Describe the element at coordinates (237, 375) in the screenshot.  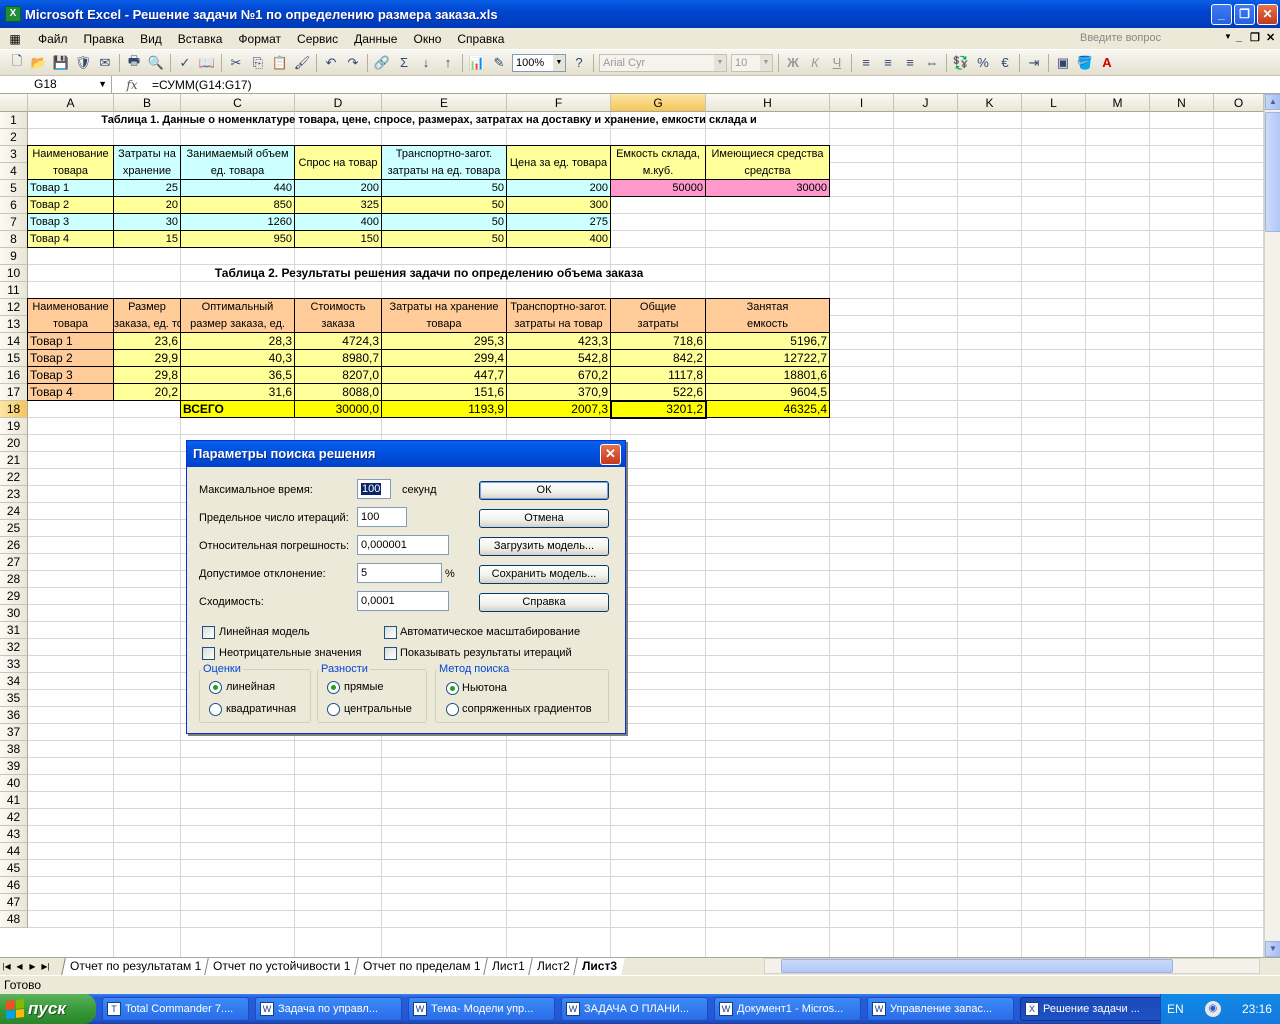
I see `result-cell: 36,5` at that location.